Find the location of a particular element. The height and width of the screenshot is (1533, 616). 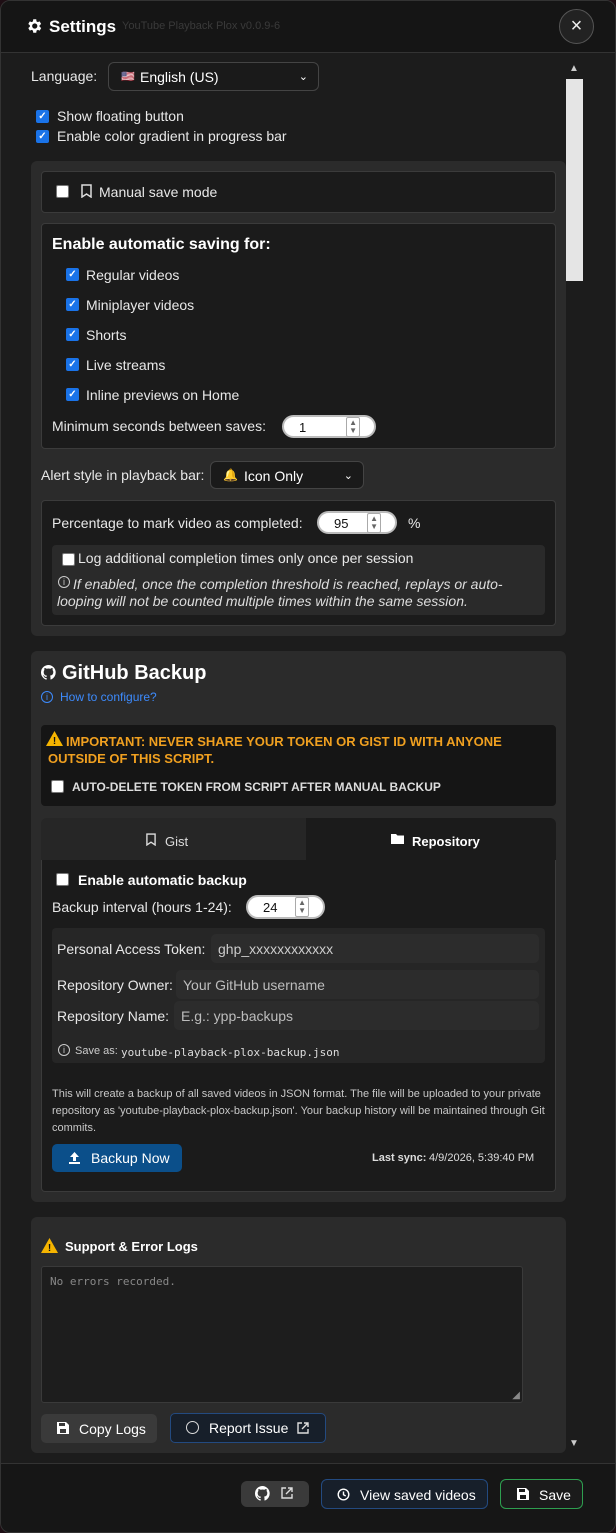

close-button: × is located at coordinates (576, 26).